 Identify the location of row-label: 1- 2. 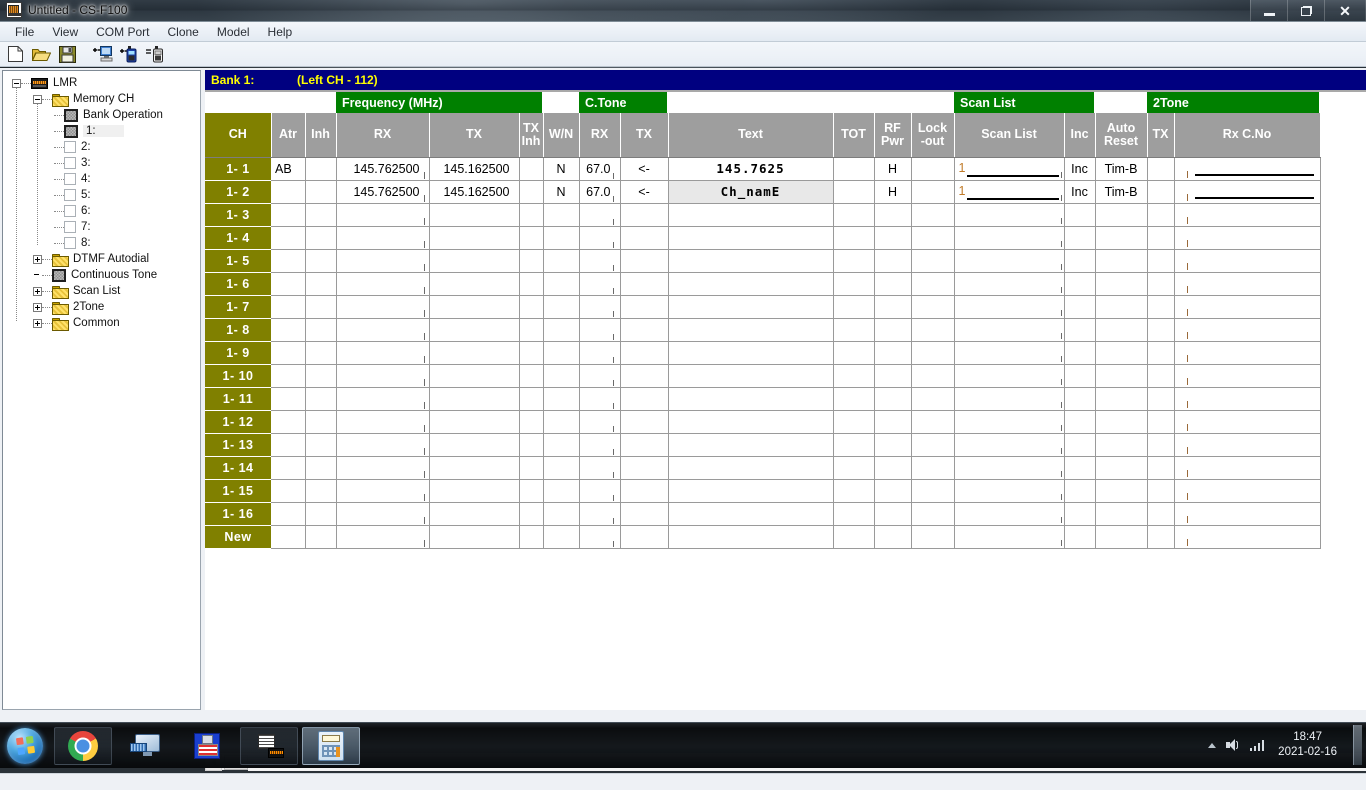
(238, 192).